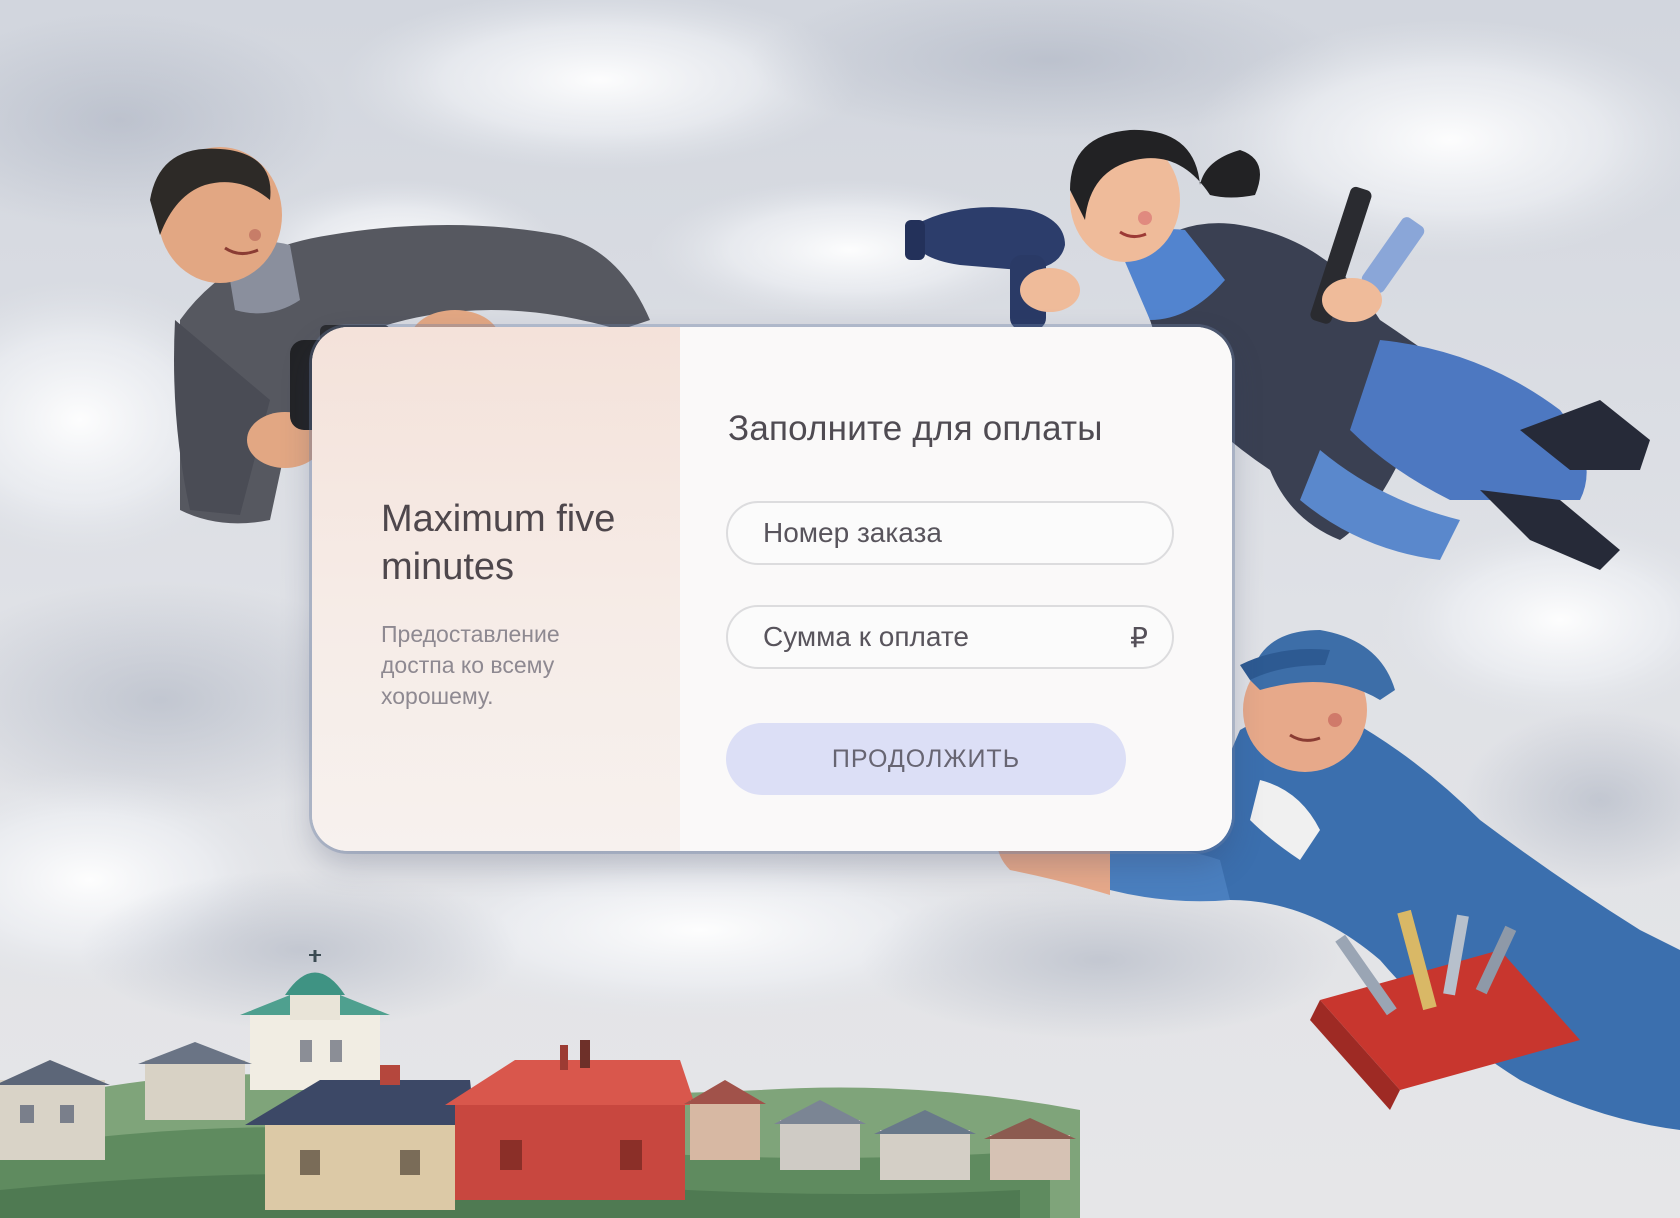  Describe the element at coordinates (946, 637) in the screenshot. I see `amount-input` at that location.